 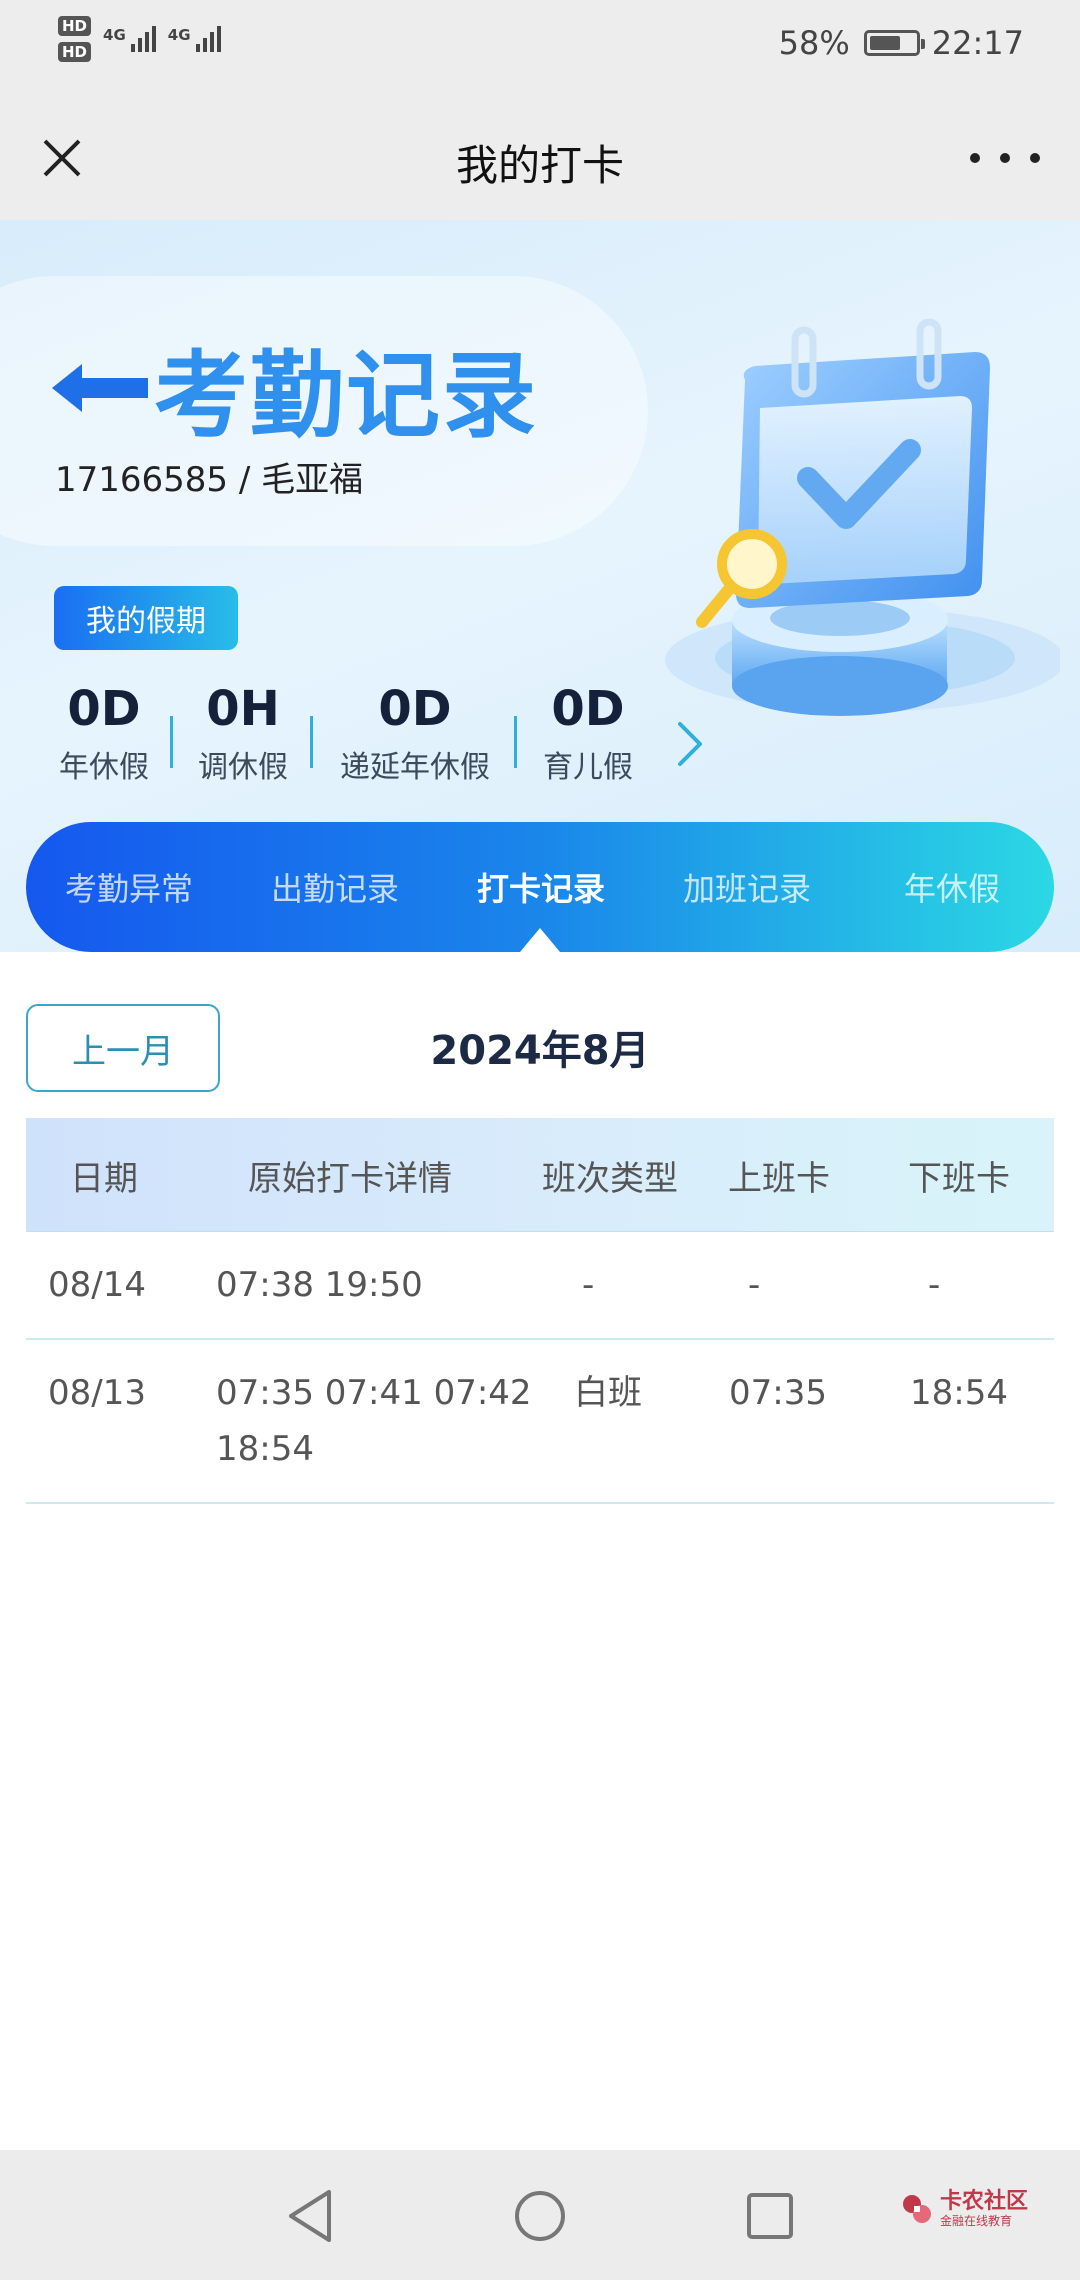 I want to click on vacation-item-deferred: 0D 递延年休假, so click(x=415, y=733).